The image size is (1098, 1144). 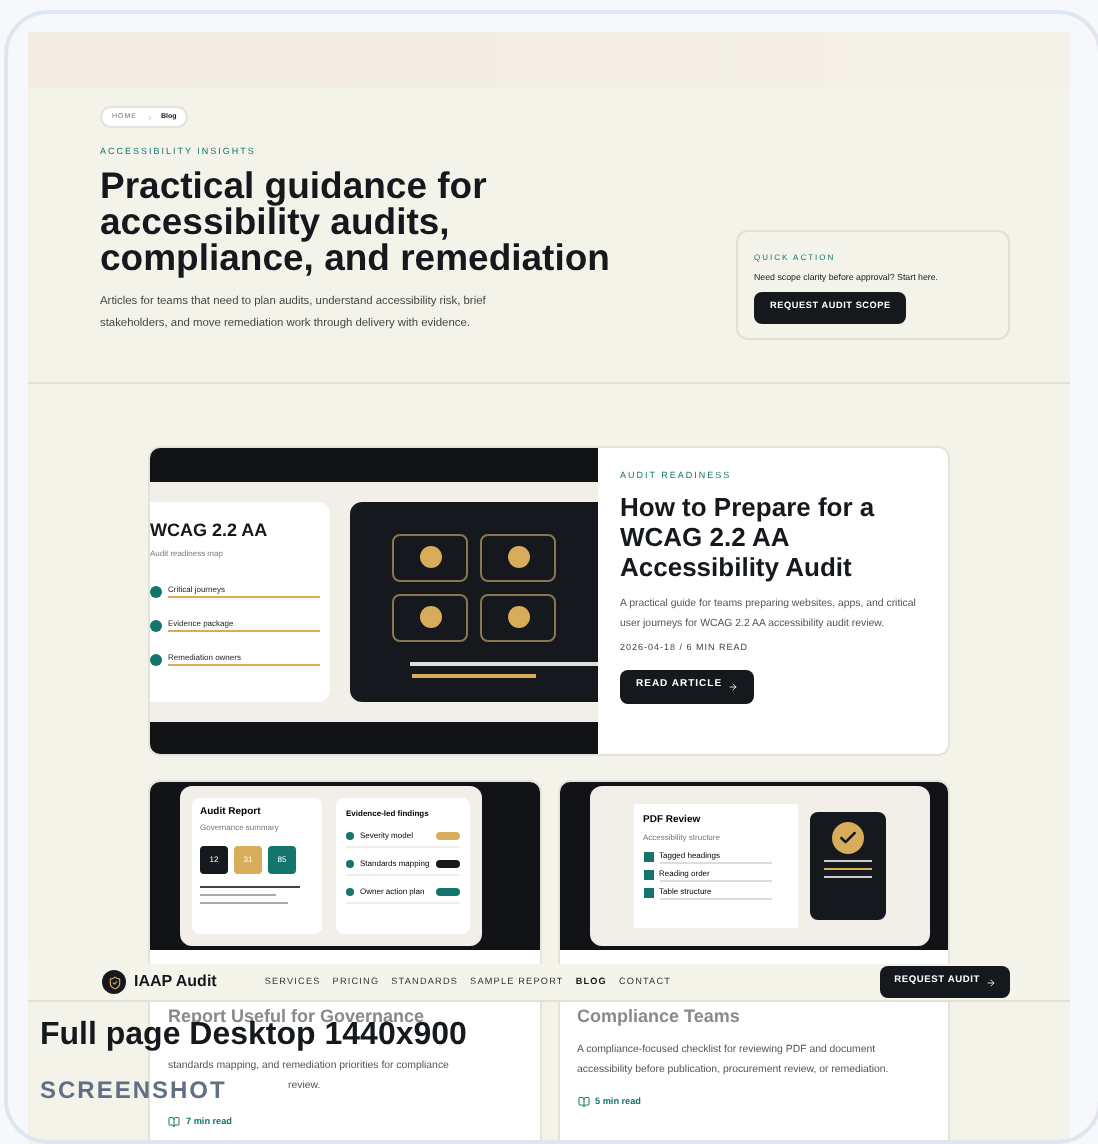 What do you see at coordinates (659, 1016) in the screenshot?
I see `article-title: Compliance Teams` at bounding box center [659, 1016].